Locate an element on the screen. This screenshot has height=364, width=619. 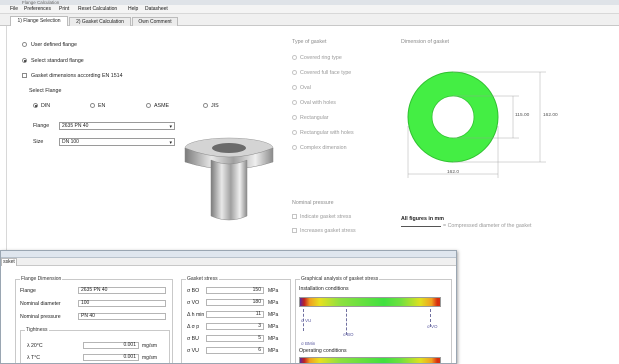
din-radio is located at coordinates (35, 105).